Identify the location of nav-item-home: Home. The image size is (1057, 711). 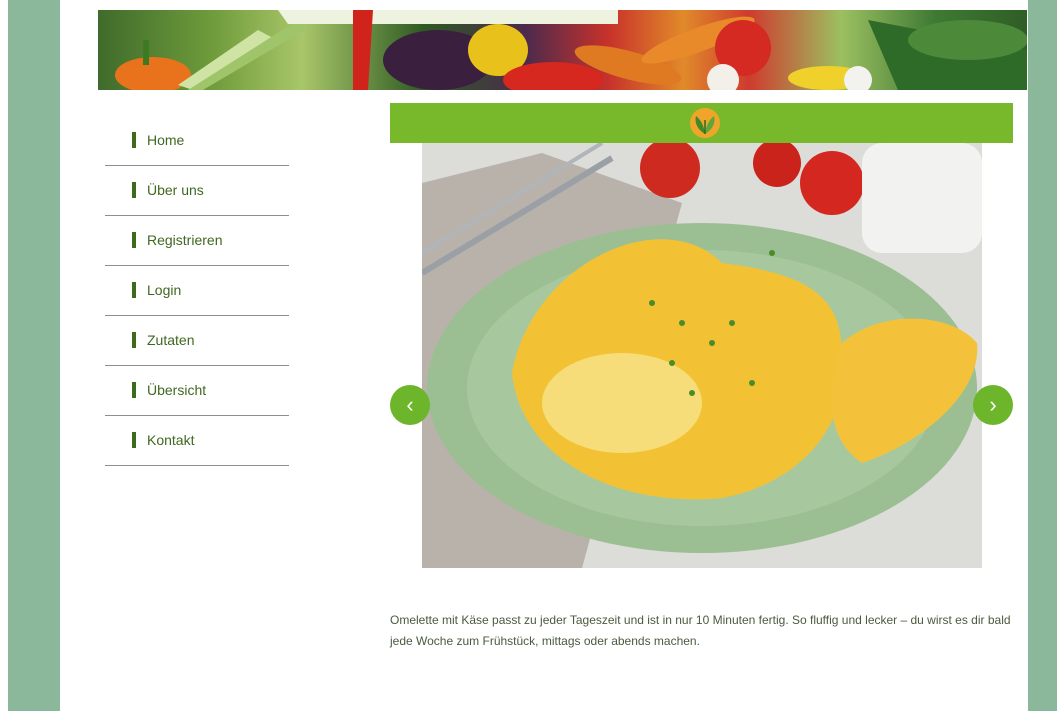
(197, 141).